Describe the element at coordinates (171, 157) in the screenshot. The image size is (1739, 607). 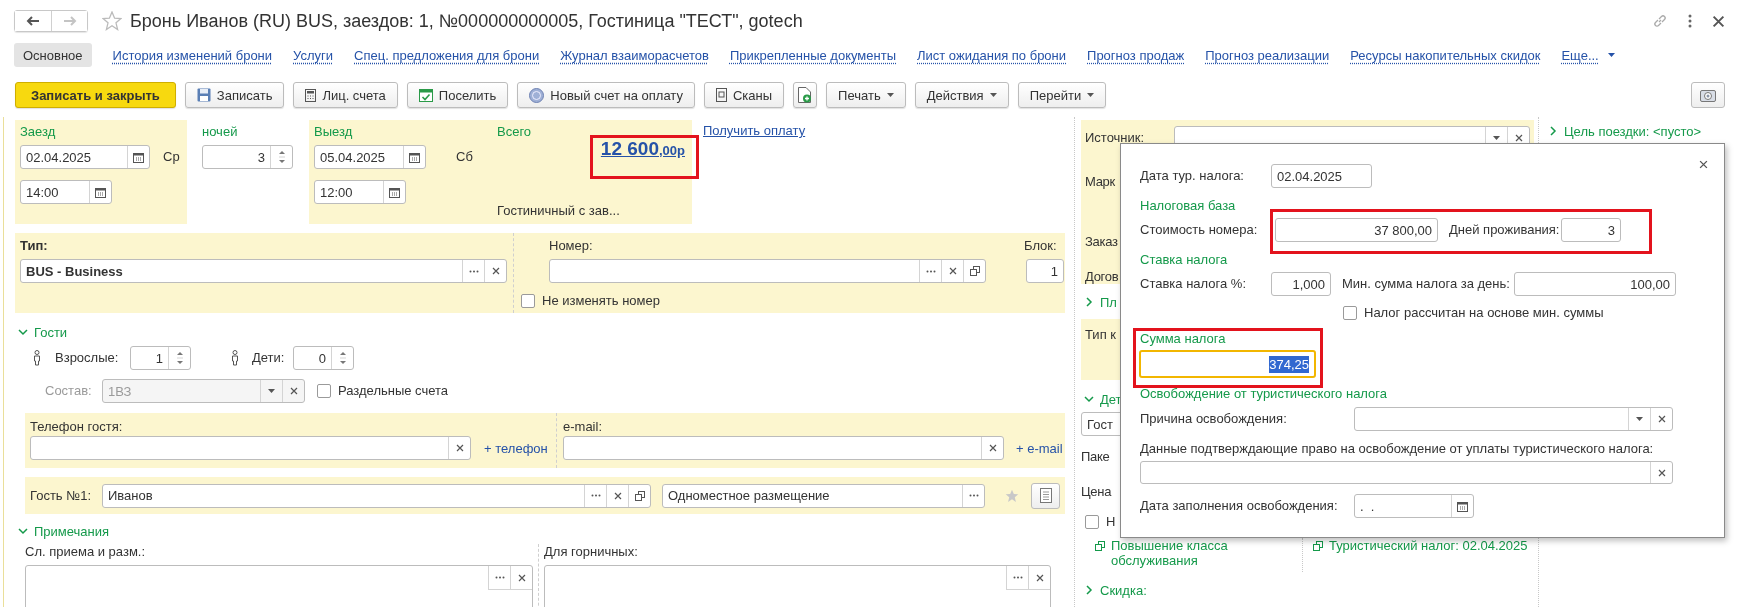
I see `weekday-label: Ср` at that location.